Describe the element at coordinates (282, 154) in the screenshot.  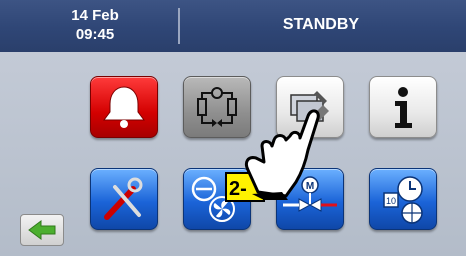
I see `pointing-hand-icon` at that location.